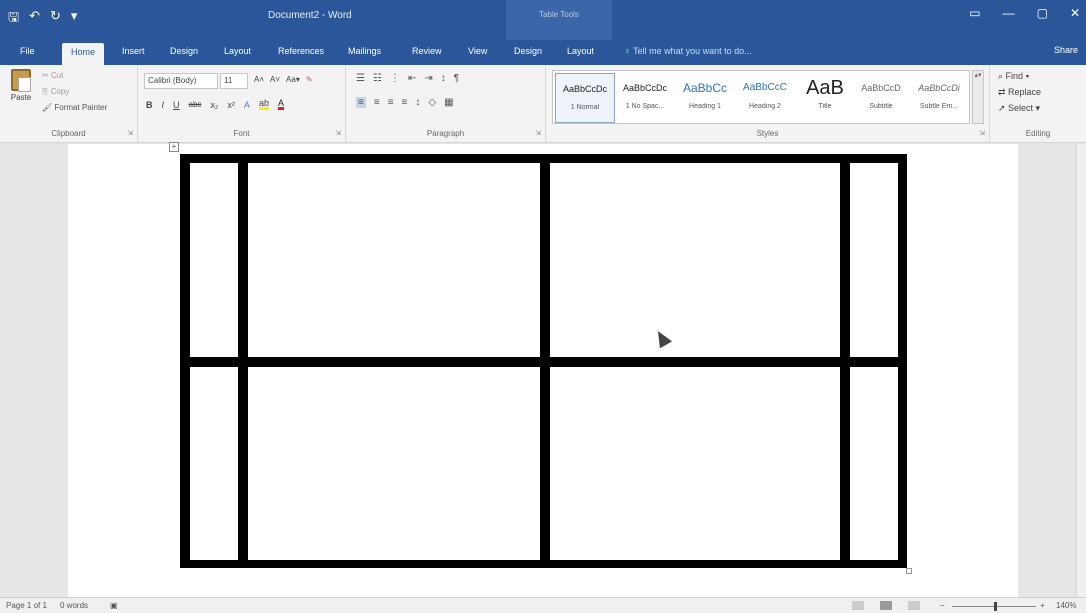 The width and height of the screenshot is (1086, 613). I want to click on tab-design: Design, so click(184, 51).